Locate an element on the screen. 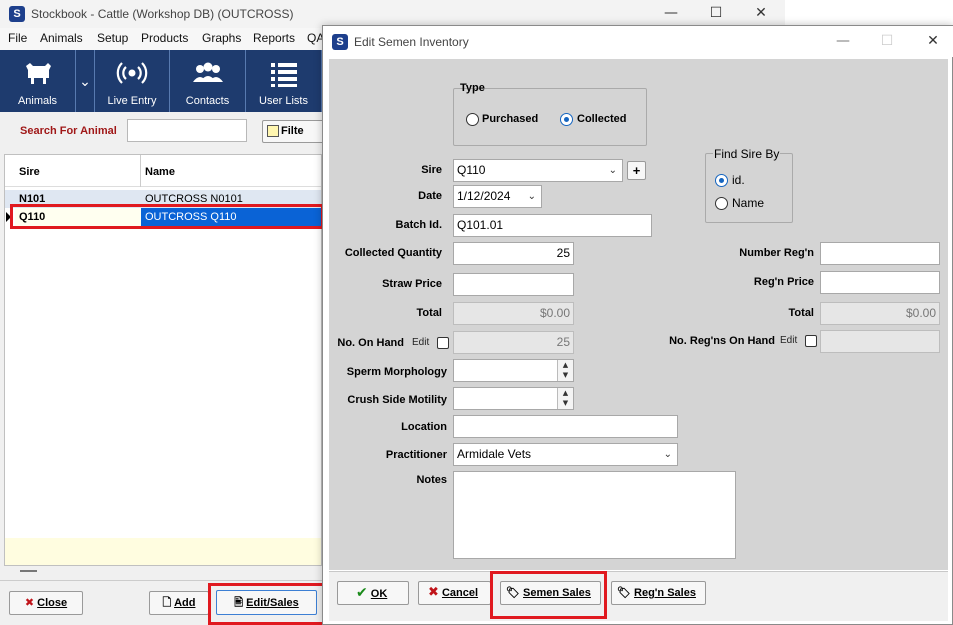  practitioner-select: Armidale Vets ⌄ is located at coordinates (565, 454).